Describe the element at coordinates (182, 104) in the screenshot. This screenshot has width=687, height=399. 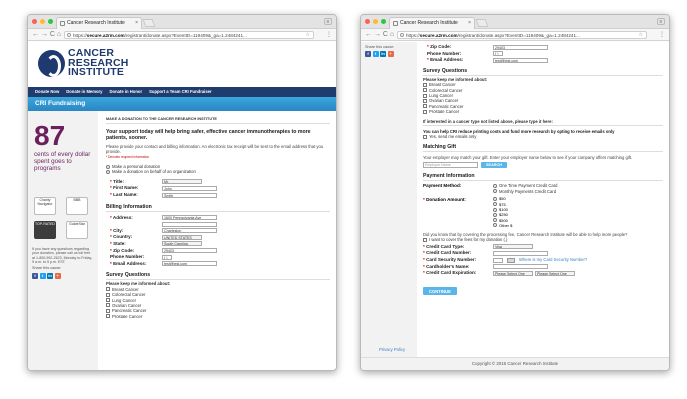
I see `page-banner: CRI Fundraising` at that location.